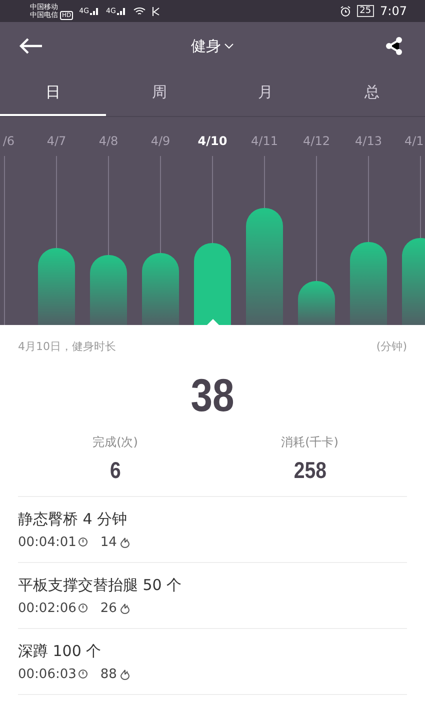 This screenshot has width=425, height=706. I want to click on day-label: 4/13, so click(368, 141).